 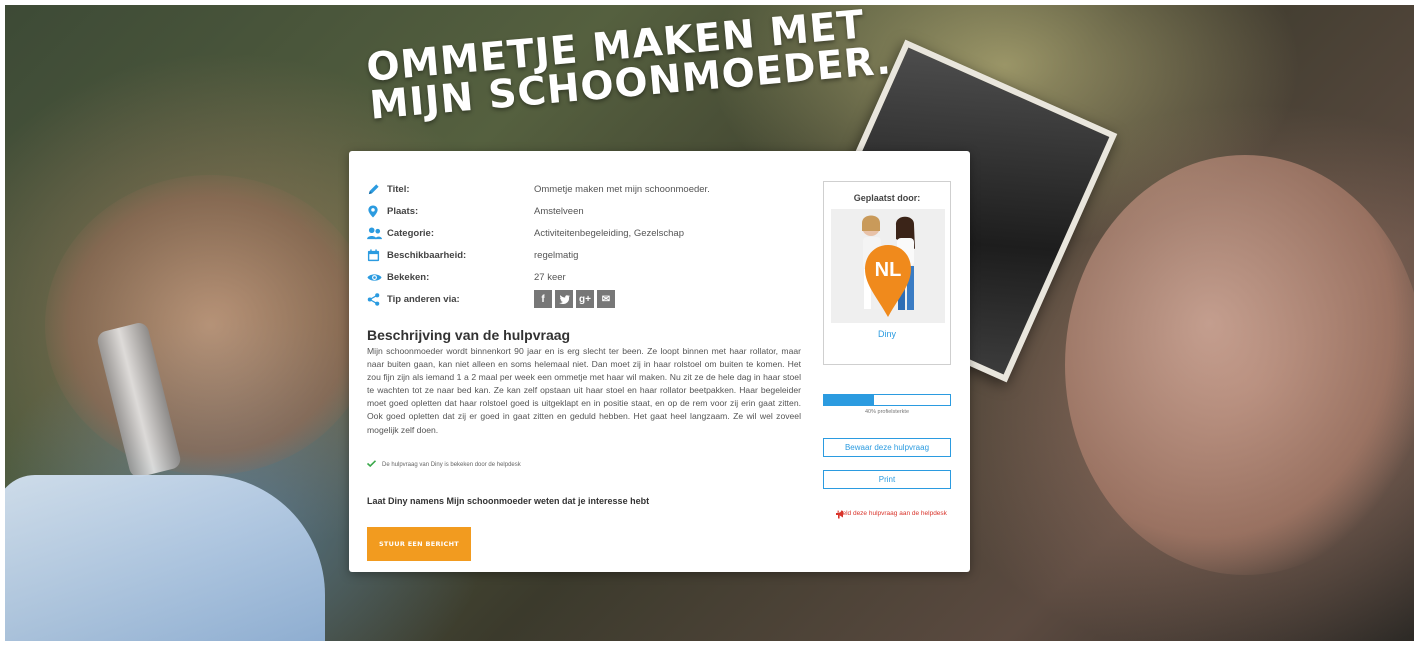 I want to click on detail-value: regelmatig, so click(x=556, y=255).